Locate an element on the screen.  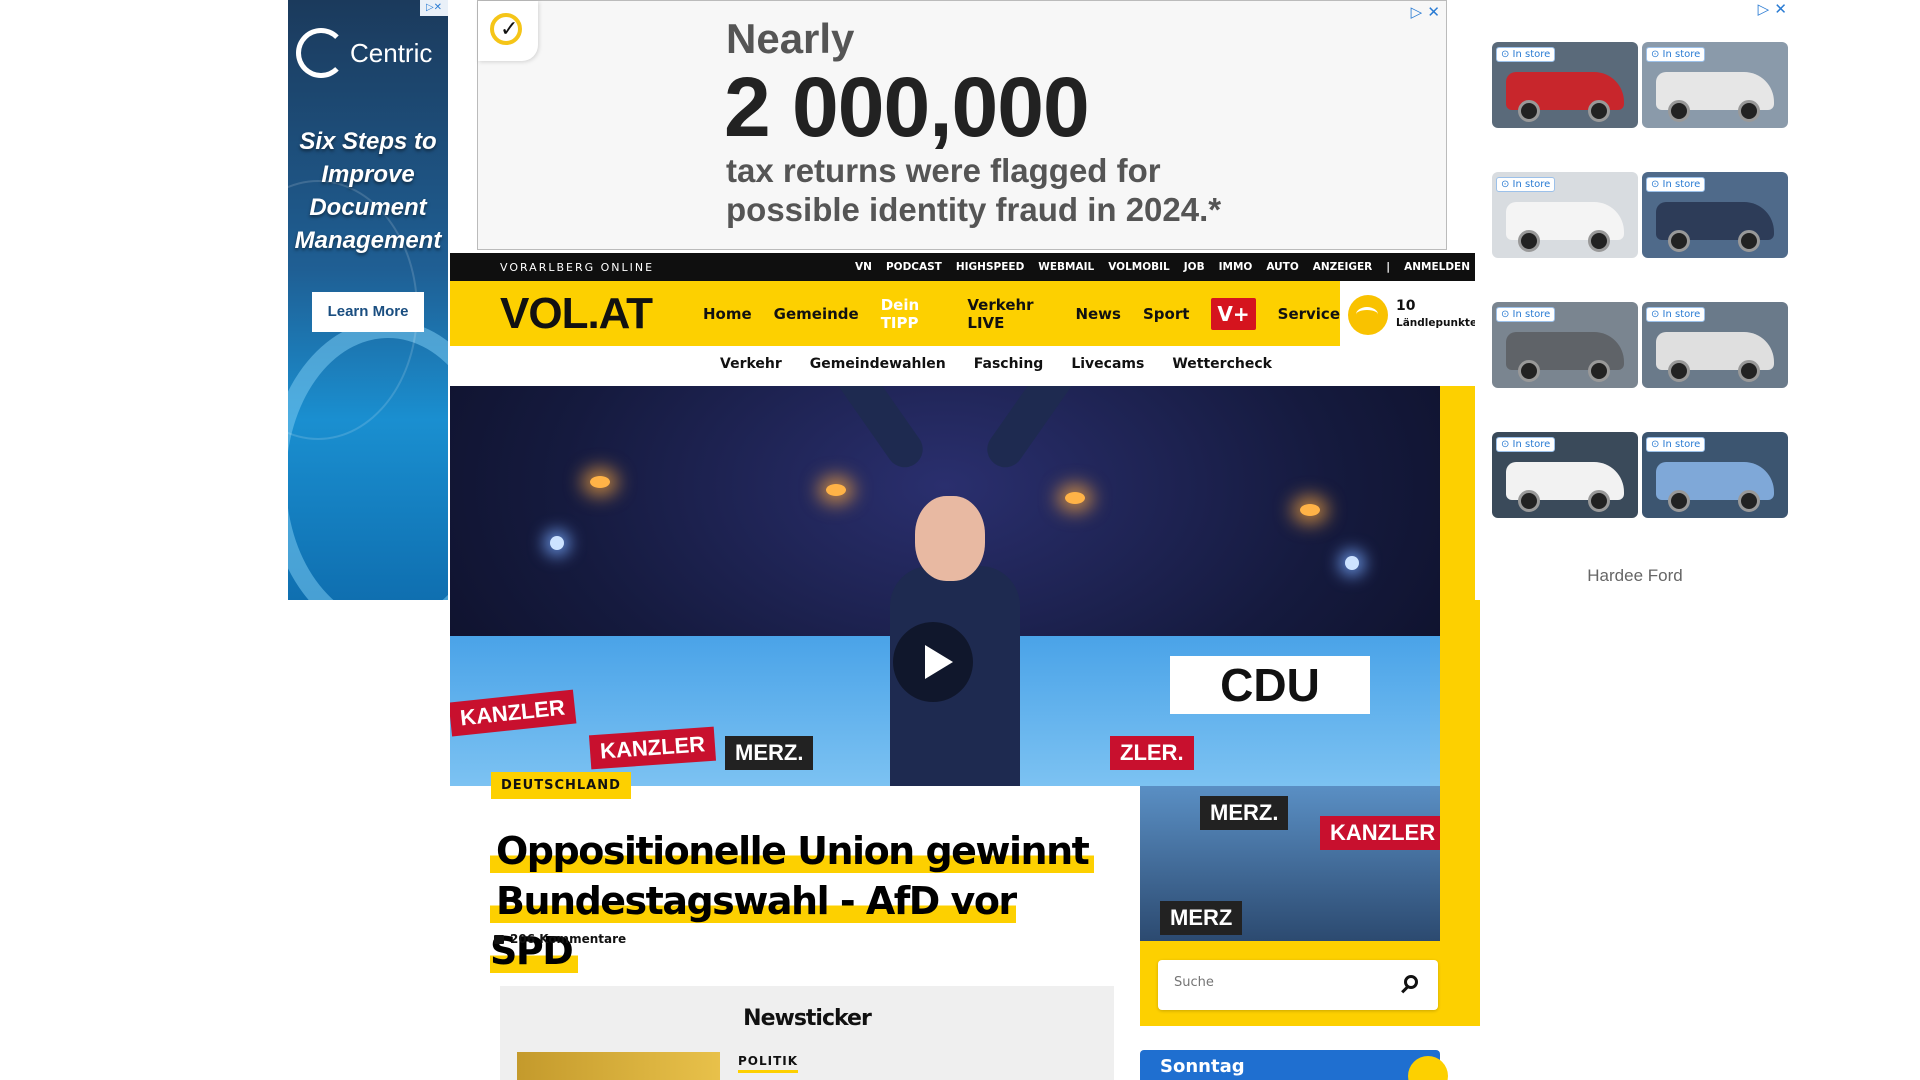
subnav-gemeindewahlen: Gemeindewahlen is located at coordinates (878, 364).